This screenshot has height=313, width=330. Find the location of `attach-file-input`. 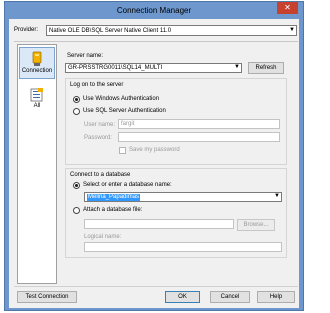

attach-file-input is located at coordinates (159, 224).